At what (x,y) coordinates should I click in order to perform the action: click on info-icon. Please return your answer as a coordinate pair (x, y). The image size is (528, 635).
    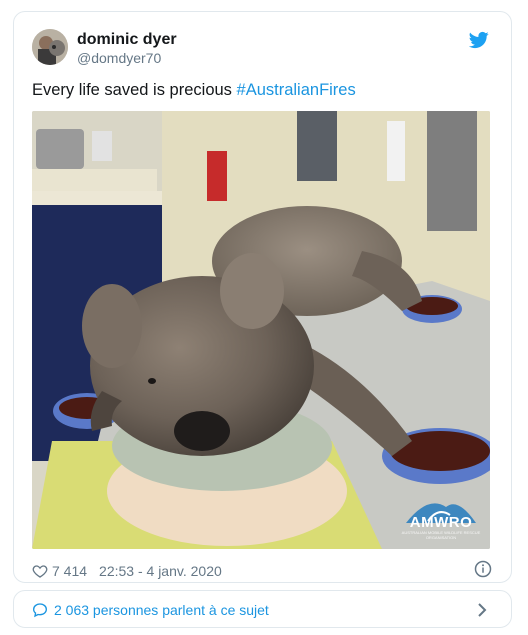
    Looking at the image, I should click on (483, 569).